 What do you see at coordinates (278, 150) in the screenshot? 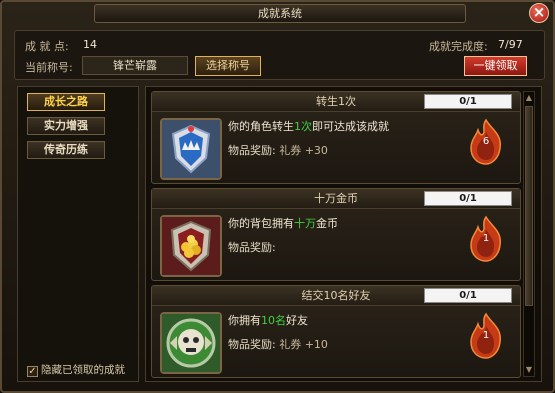
I see `reward-line: 物品奖励: 礼券 +30` at bounding box center [278, 150].